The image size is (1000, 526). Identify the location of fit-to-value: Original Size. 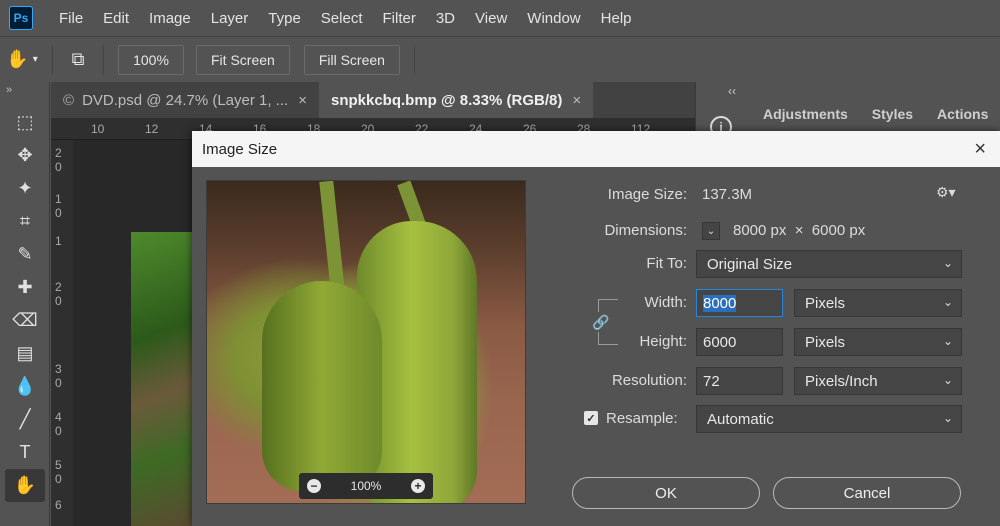
(750, 264).